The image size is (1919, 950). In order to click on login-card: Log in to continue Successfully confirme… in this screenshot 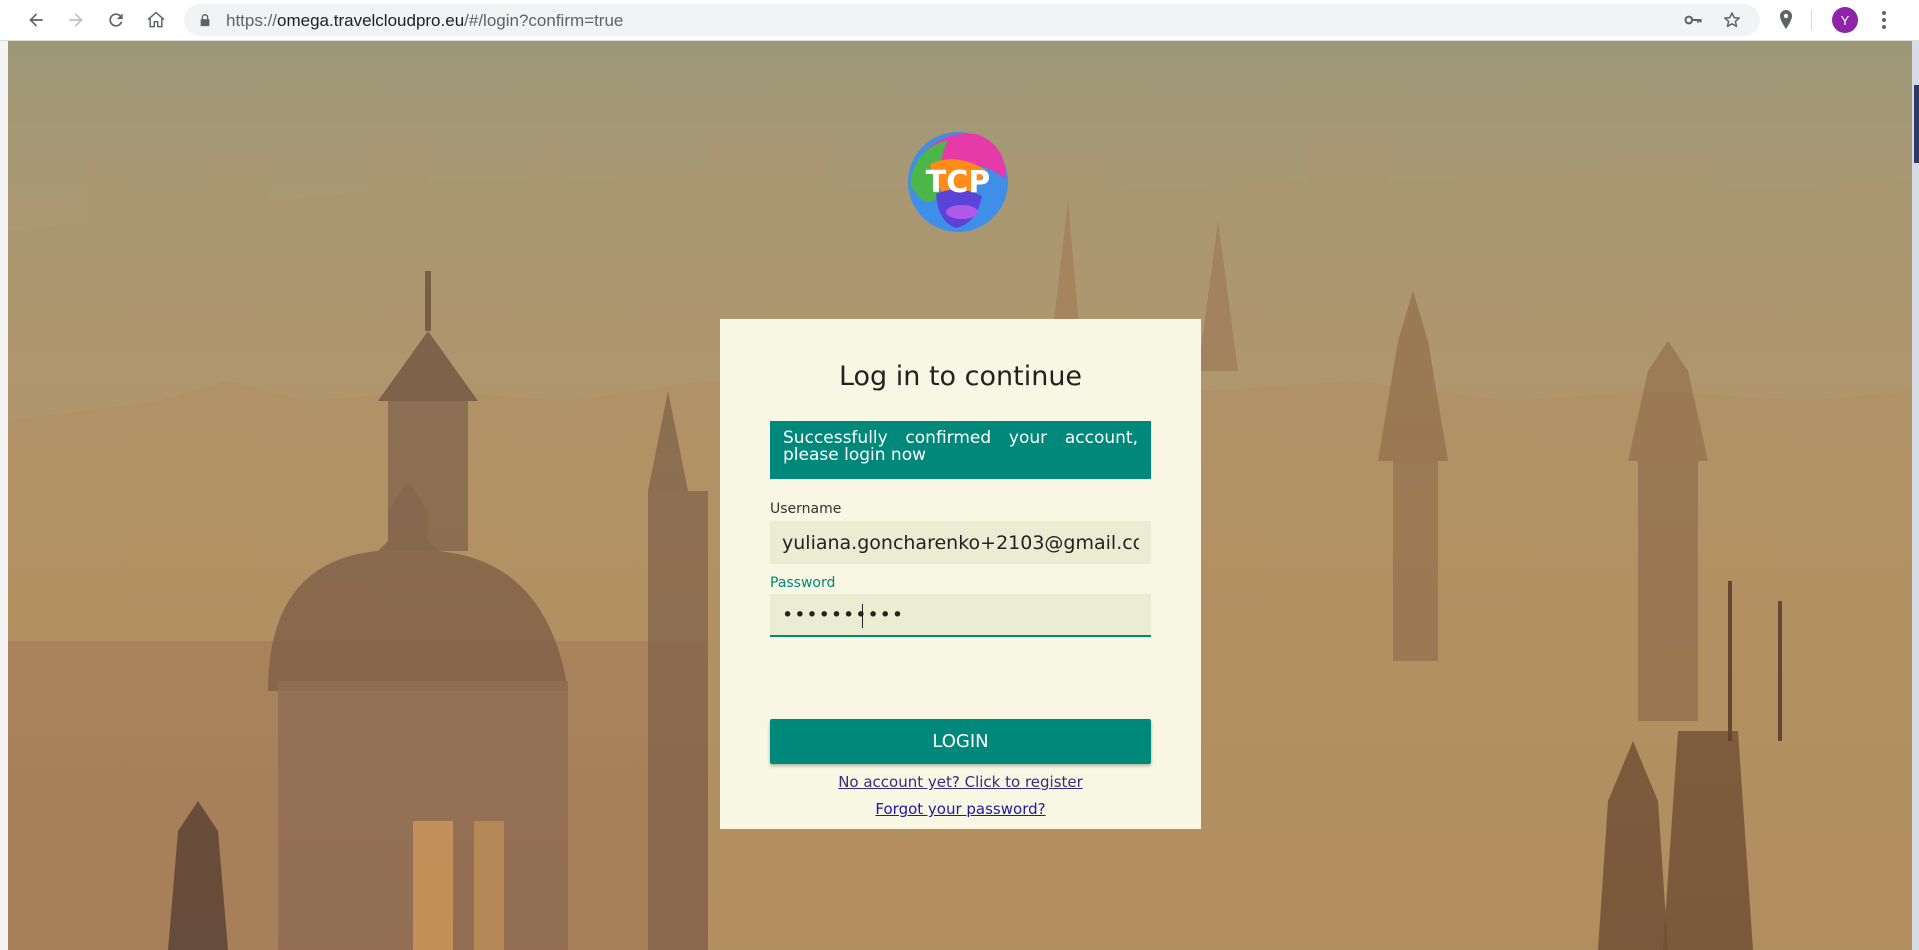, I will do `click(960, 574)`.